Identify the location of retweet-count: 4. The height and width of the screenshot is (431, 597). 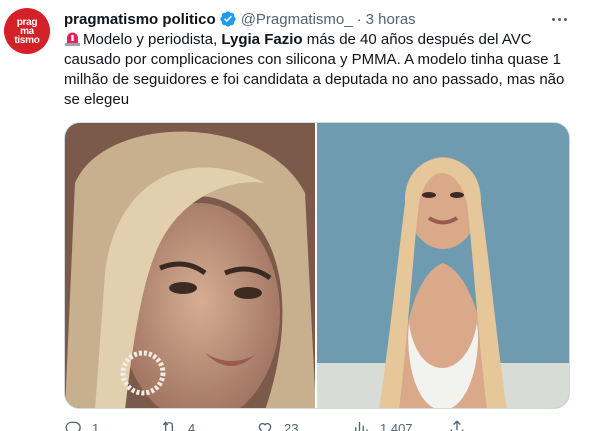
(192, 425).